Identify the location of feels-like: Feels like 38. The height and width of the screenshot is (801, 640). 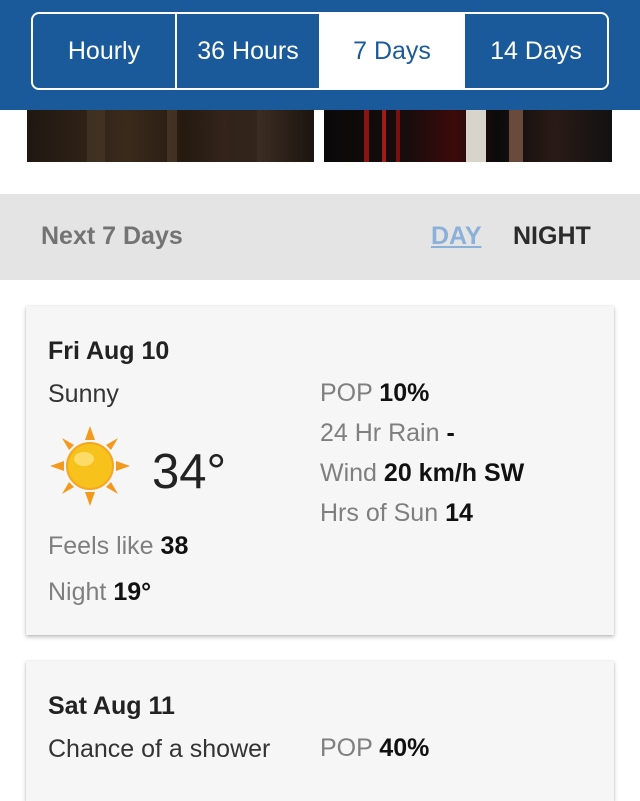
(118, 546).